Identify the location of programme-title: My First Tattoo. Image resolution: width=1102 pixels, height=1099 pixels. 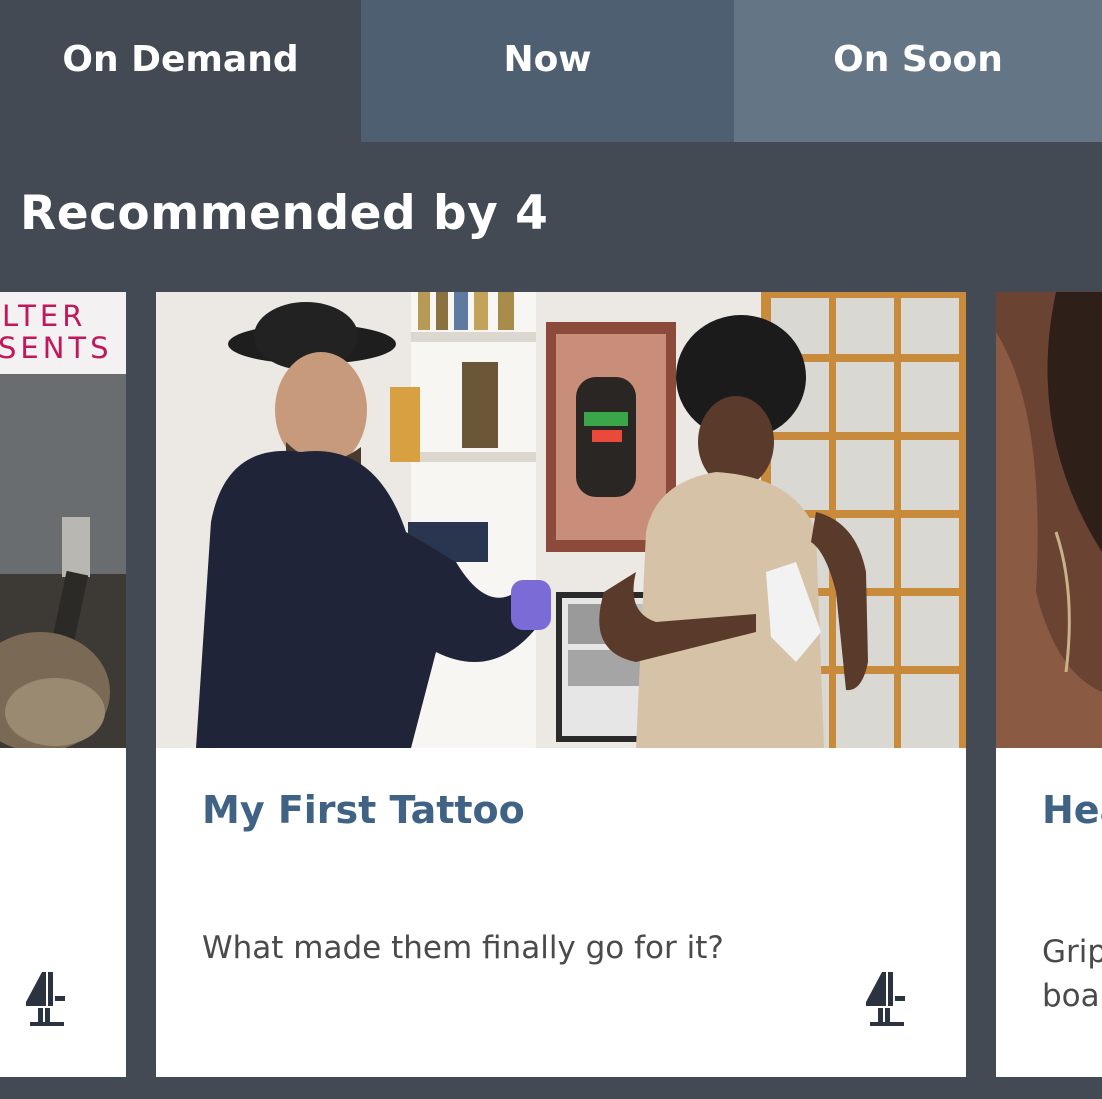
(363, 810).